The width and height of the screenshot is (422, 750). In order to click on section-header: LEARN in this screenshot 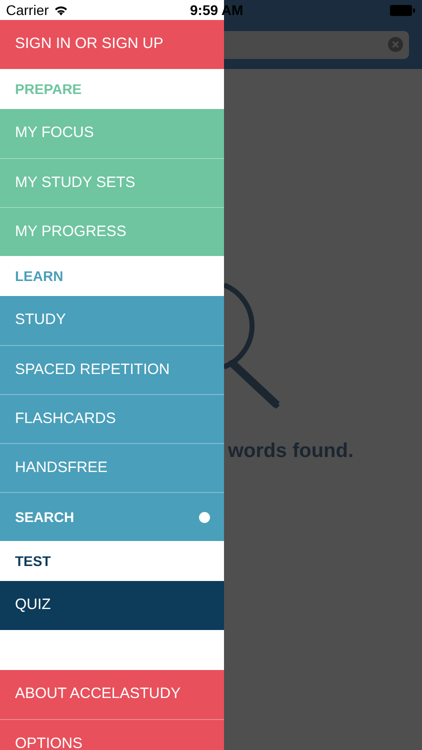, I will do `click(39, 276)`.